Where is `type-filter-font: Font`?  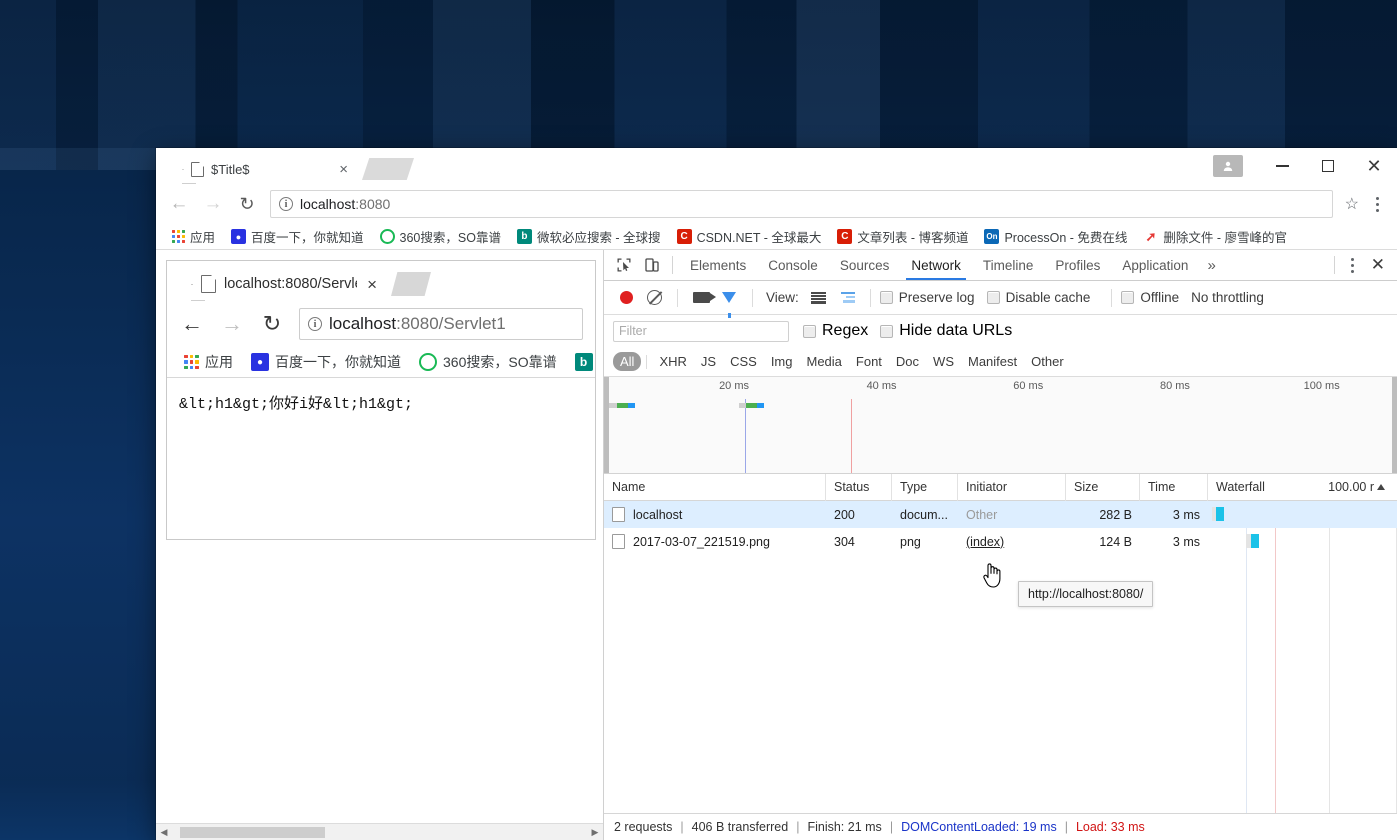
type-filter-font: Font is located at coordinates (869, 361).